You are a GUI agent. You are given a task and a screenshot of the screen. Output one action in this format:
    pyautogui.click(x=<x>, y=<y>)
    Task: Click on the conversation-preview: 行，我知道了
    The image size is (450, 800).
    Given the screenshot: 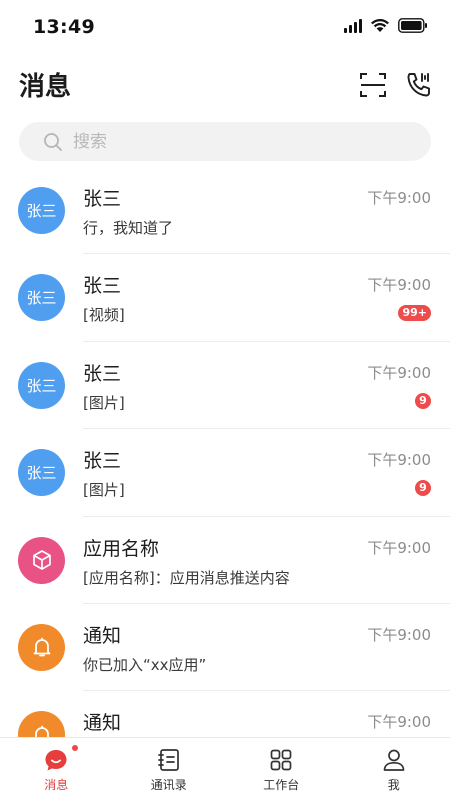 What is the action you would take?
    pyautogui.click(x=128, y=228)
    